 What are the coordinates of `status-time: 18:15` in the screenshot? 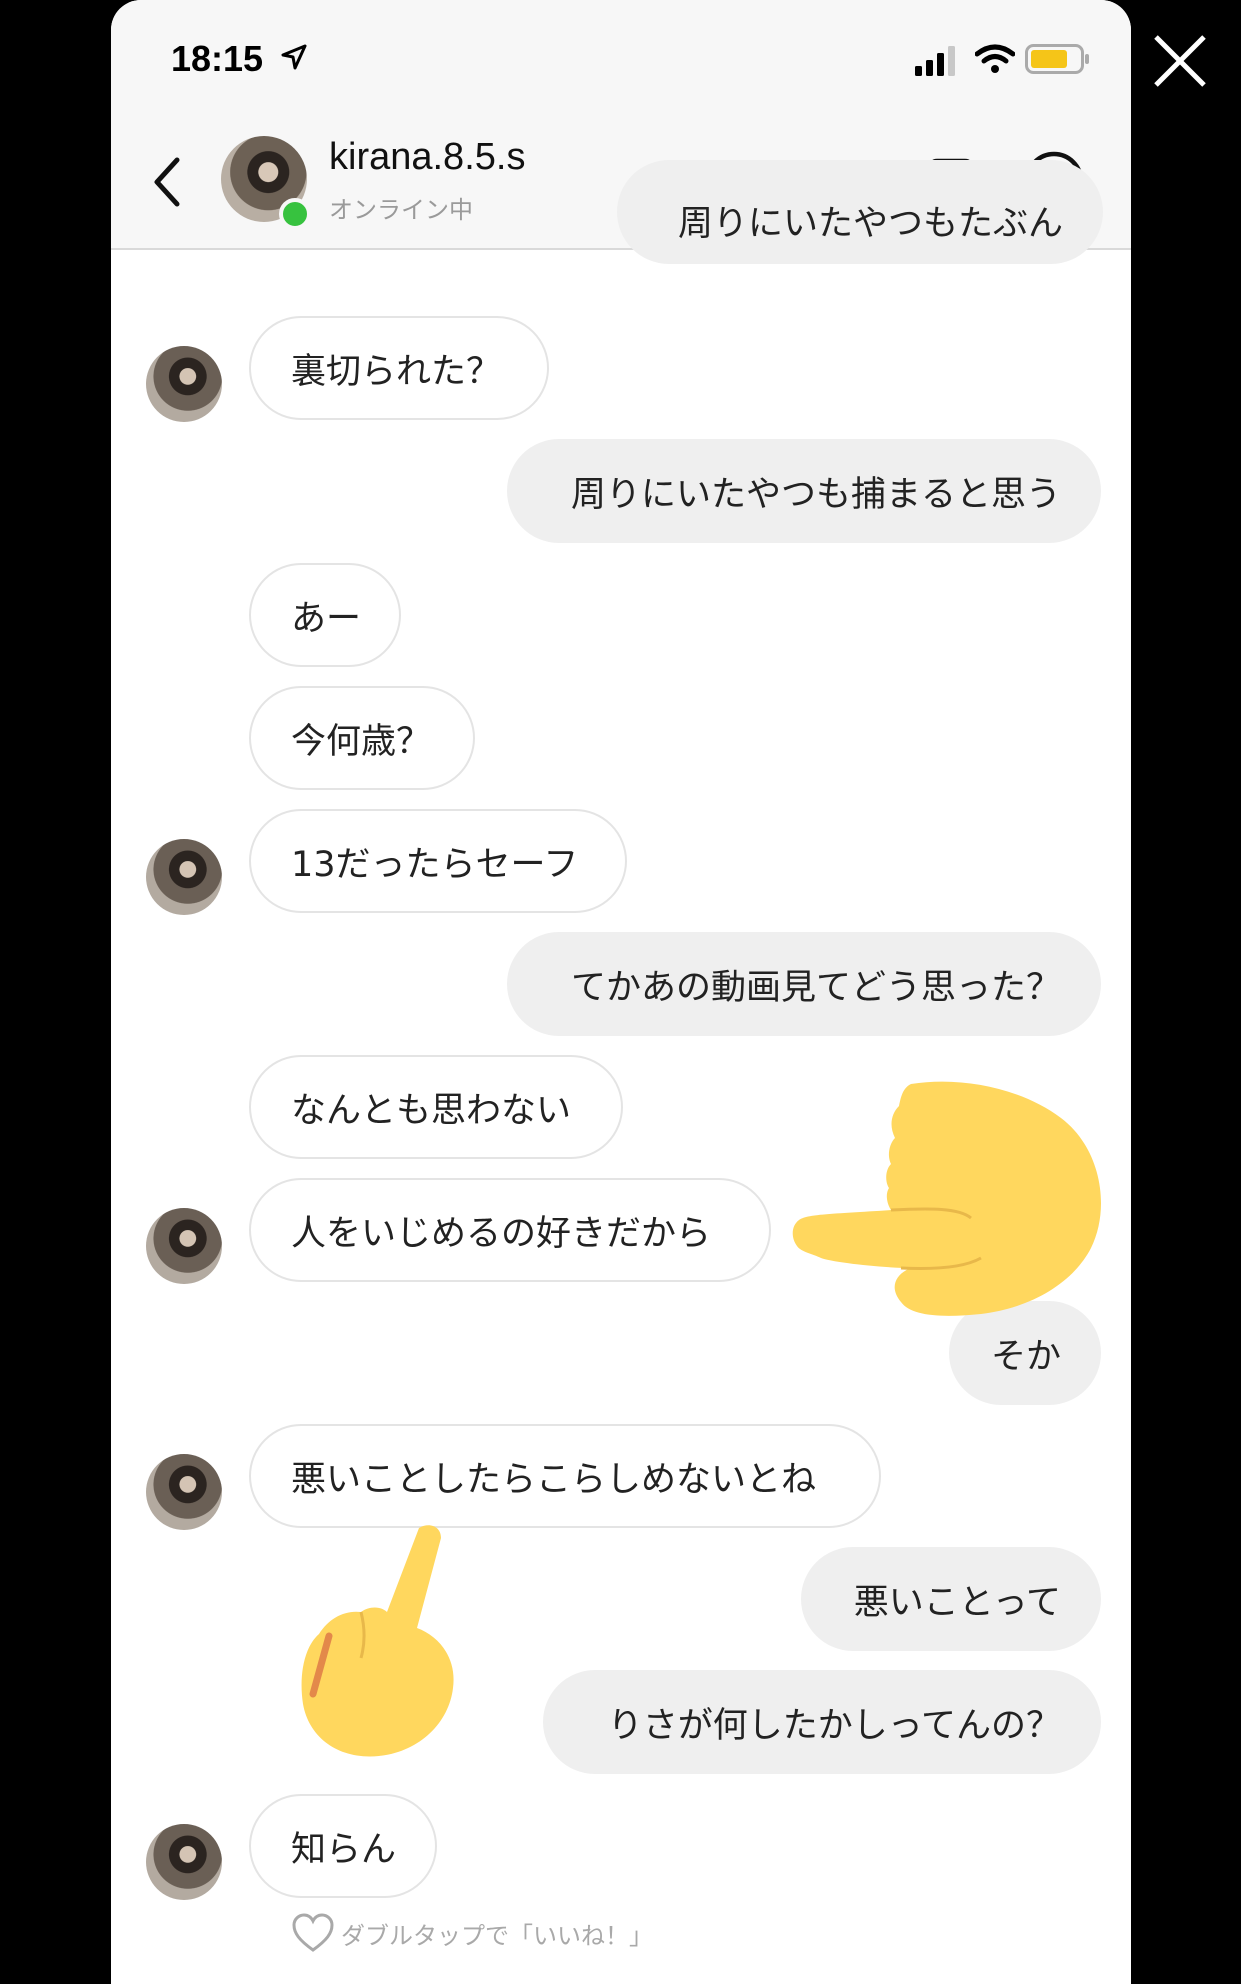 It's located at (217, 58).